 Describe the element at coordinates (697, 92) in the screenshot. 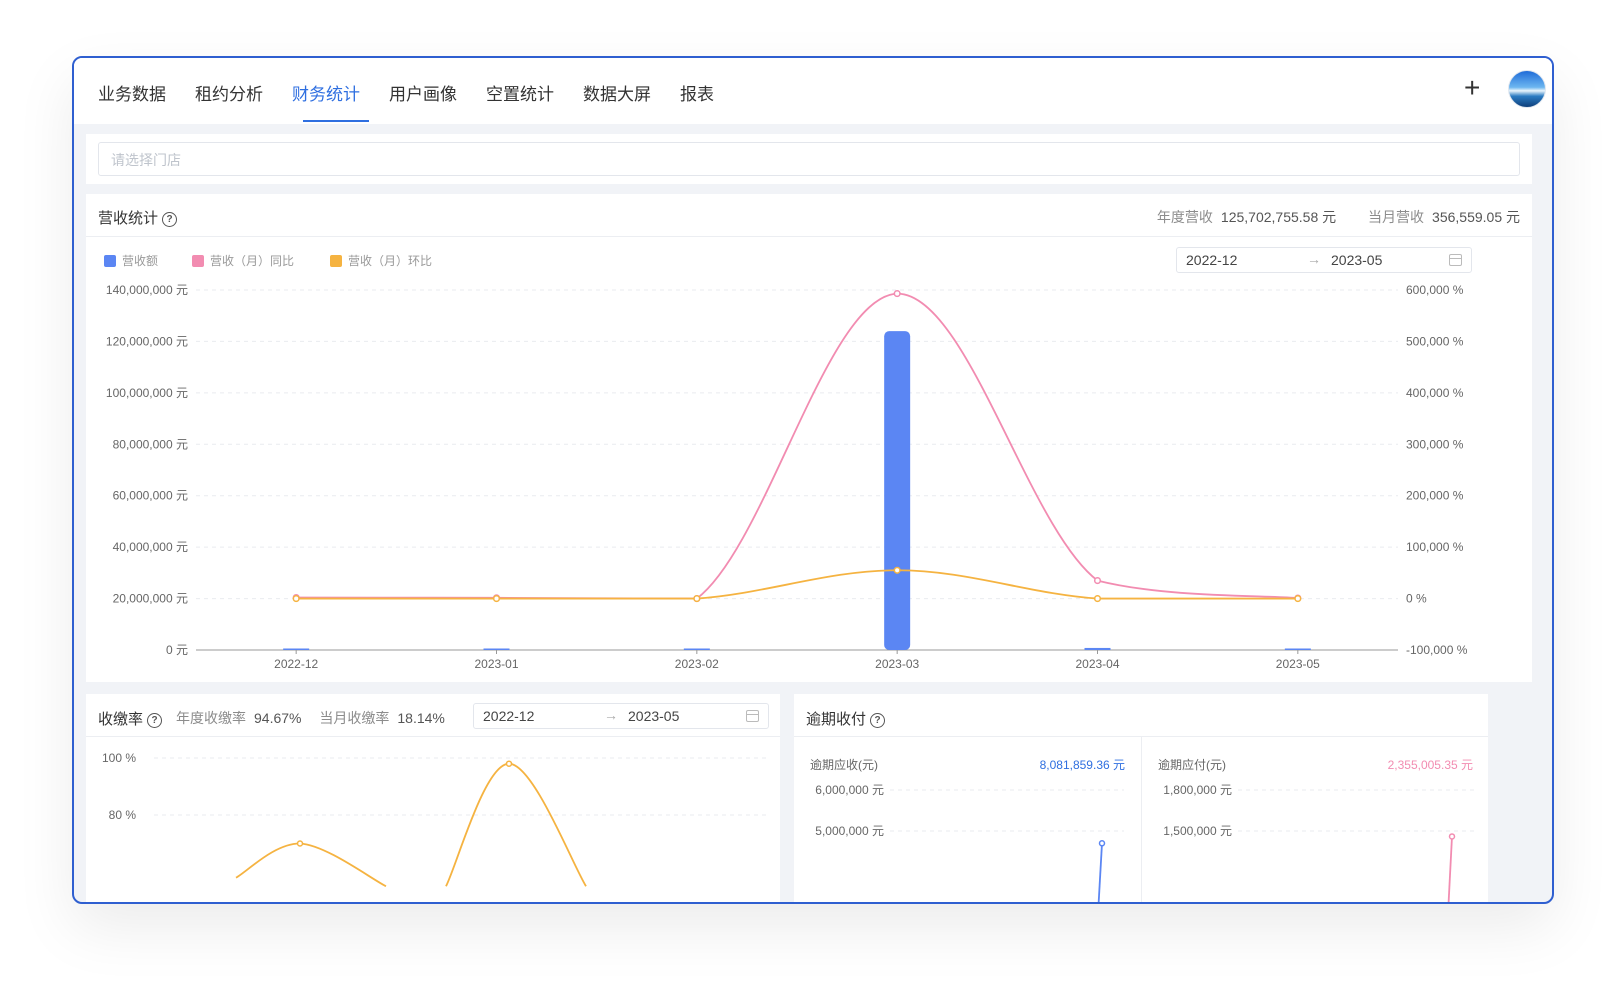

I see `tab-reports: 报表` at that location.